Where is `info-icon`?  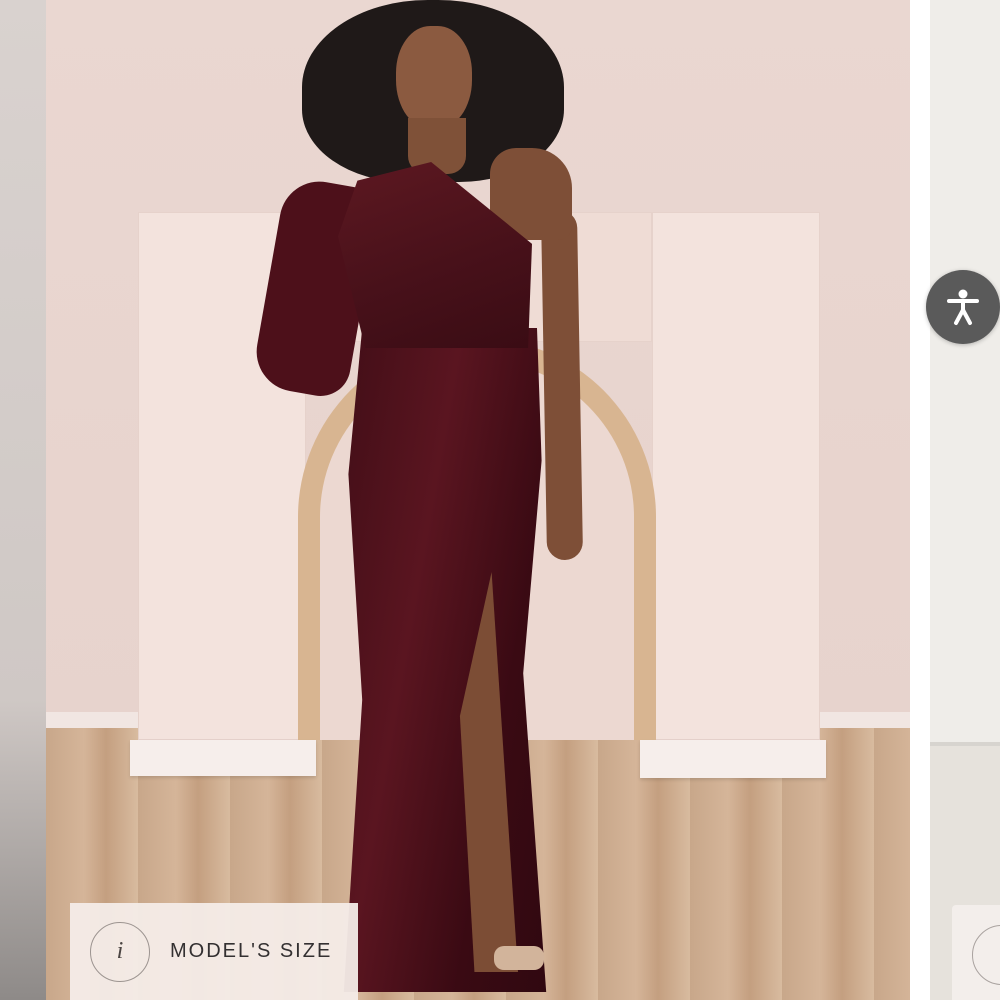 info-icon is located at coordinates (986, 955).